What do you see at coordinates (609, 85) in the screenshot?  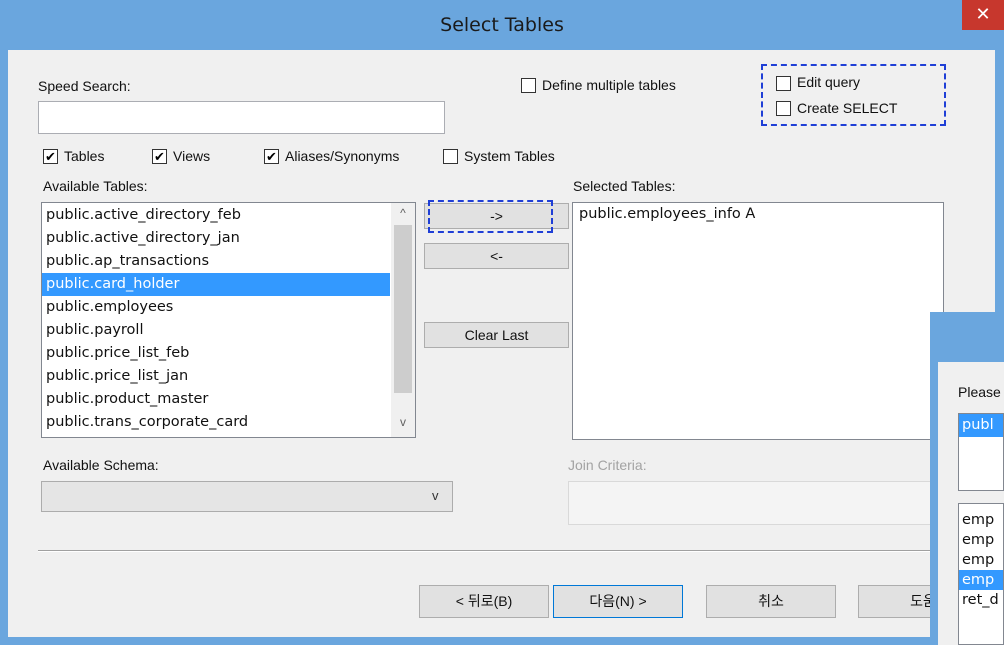 I see `define-multiple-label: Define multiple tables` at bounding box center [609, 85].